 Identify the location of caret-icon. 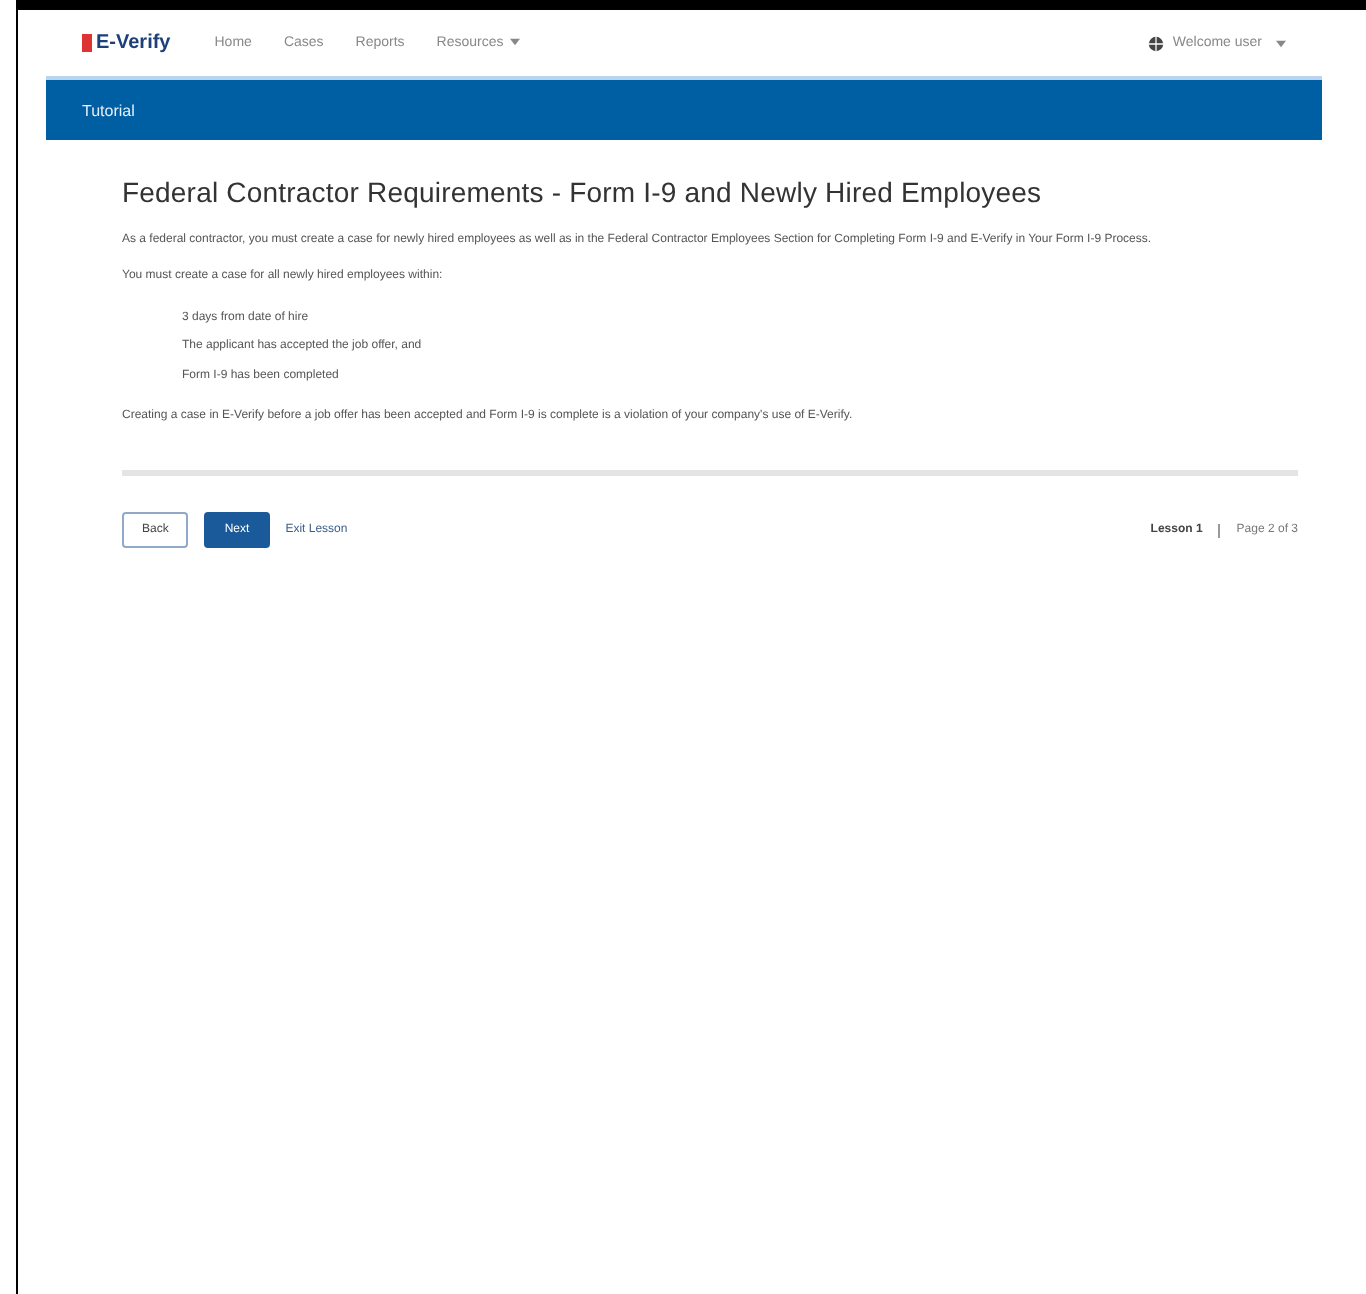
(1281, 43).